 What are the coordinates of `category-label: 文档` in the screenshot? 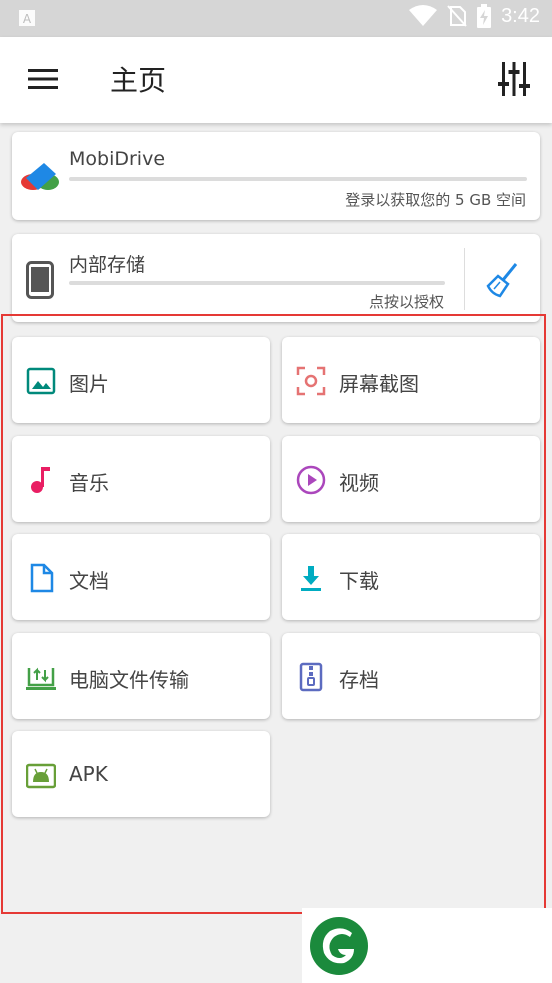 It's located at (89, 581).